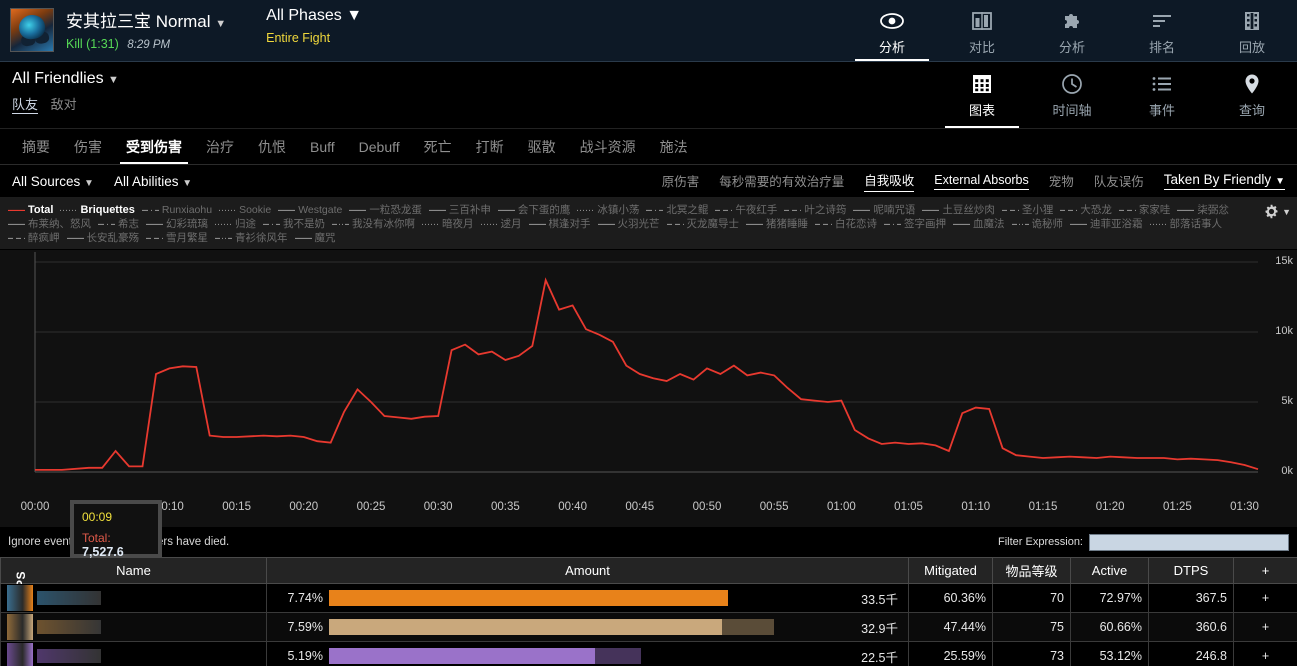  What do you see at coordinates (304, 224) in the screenshot?
I see `legend-item-label: 我不是奶` at bounding box center [304, 224].